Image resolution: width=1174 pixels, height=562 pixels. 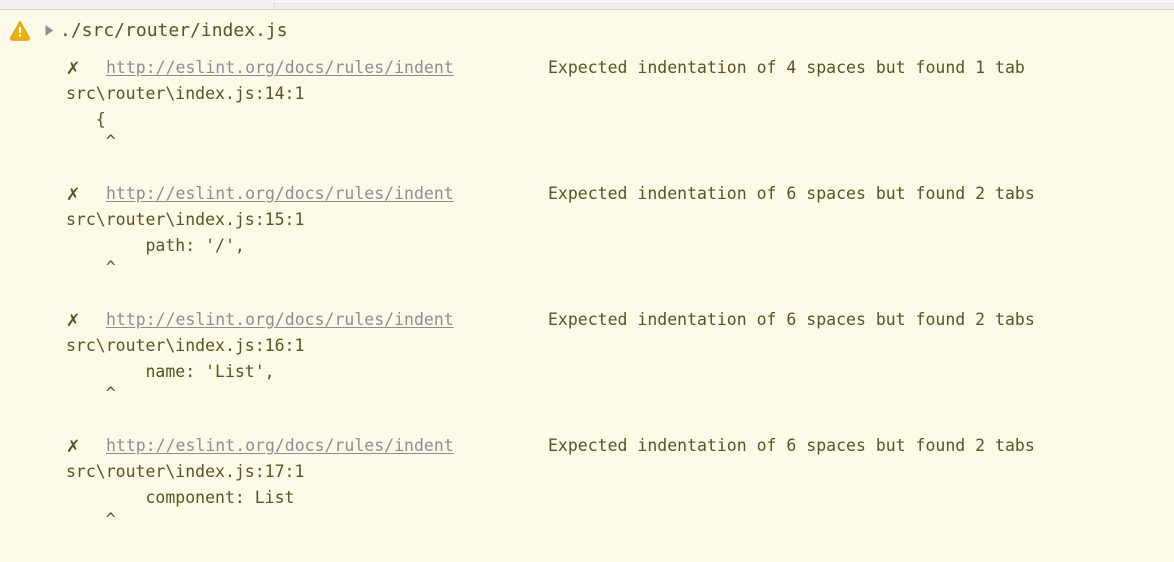 I want to click on problem-location: src\router\index.js:16:1, so click(x=185, y=345).